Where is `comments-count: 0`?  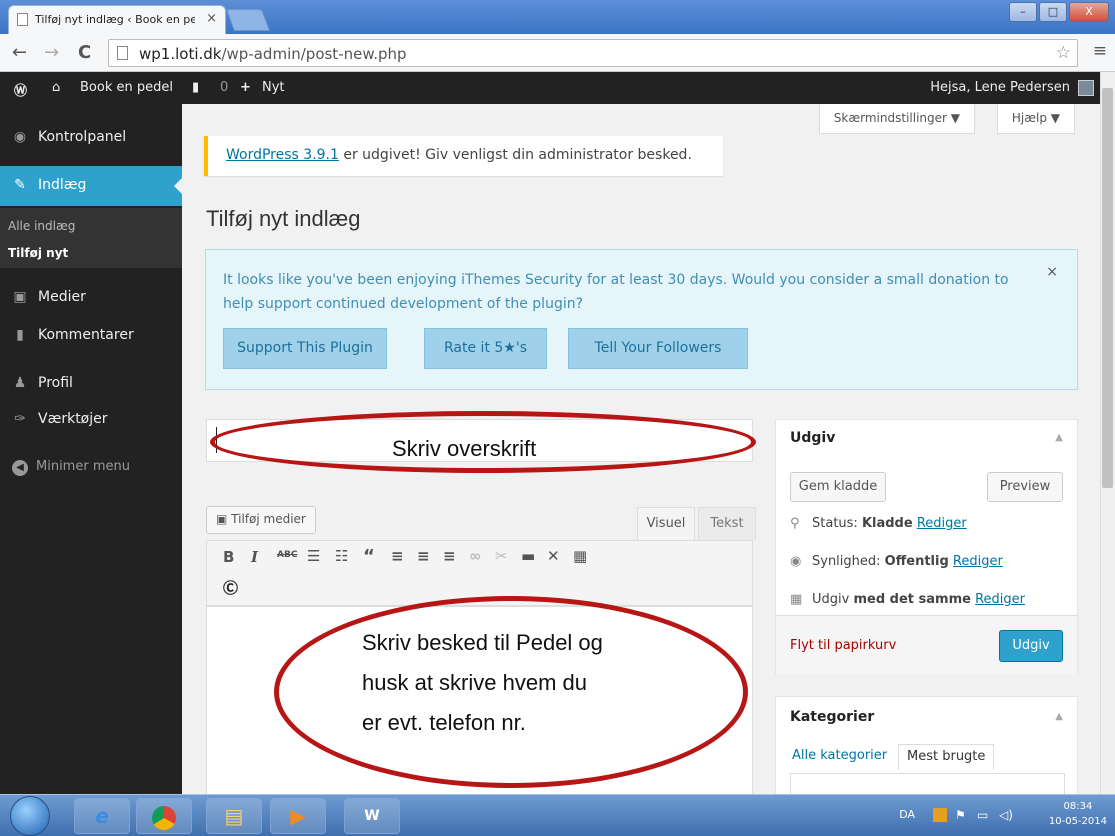
comments-count: 0 is located at coordinates (224, 87).